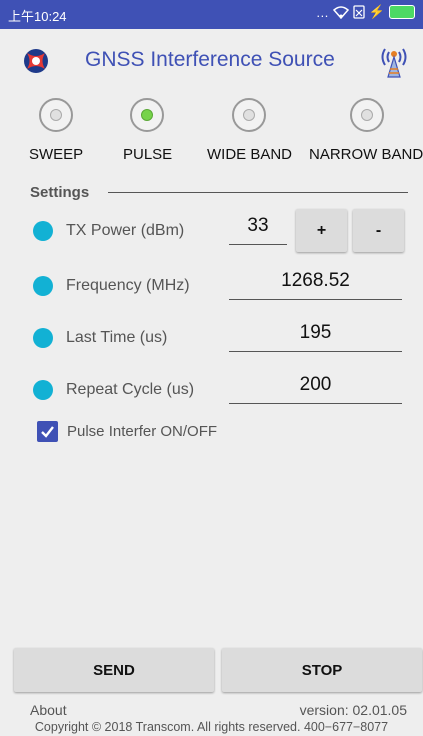 The width and height of the screenshot is (423, 736). What do you see at coordinates (376, 11) in the screenshot?
I see `charging-icon: ⚡` at bounding box center [376, 11].